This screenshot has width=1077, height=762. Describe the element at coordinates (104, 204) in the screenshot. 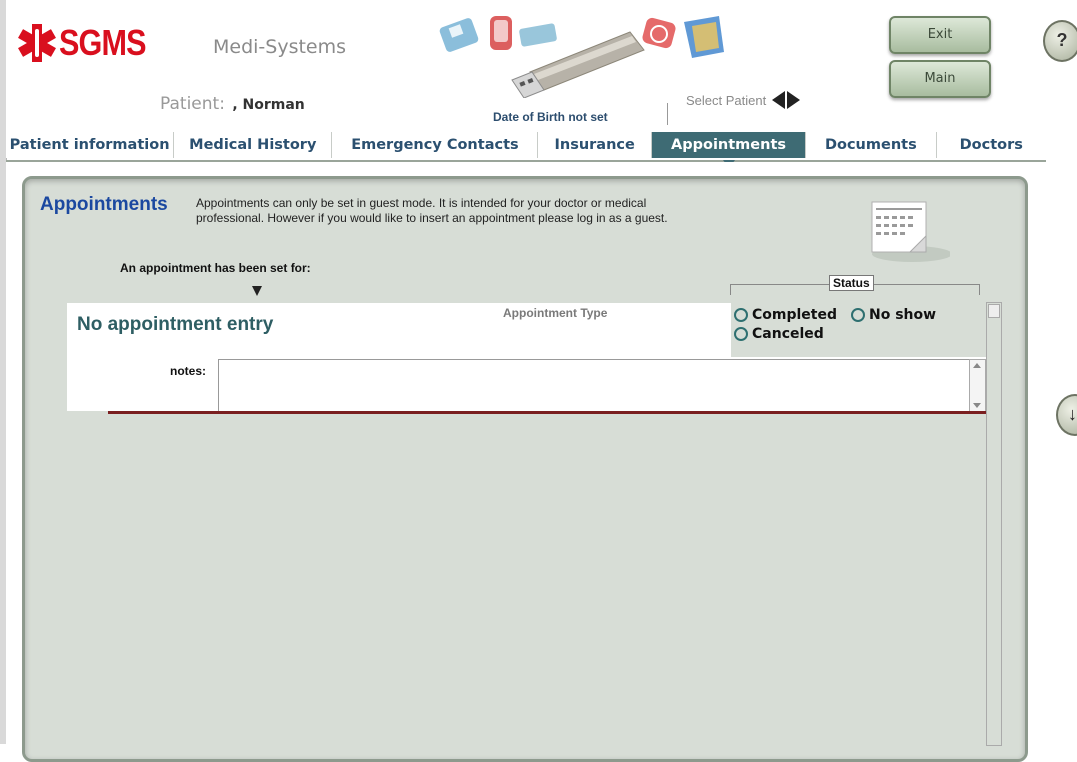

I see `panel-title: Appointments` at that location.